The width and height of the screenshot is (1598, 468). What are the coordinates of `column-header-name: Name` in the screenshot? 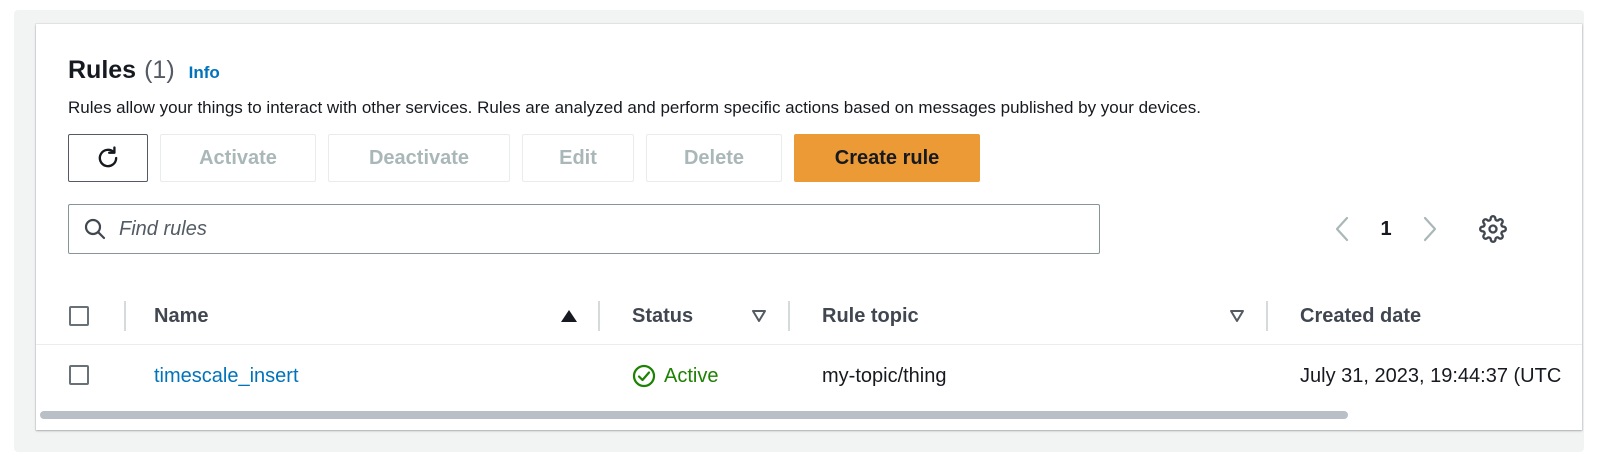 It's located at (181, 316).